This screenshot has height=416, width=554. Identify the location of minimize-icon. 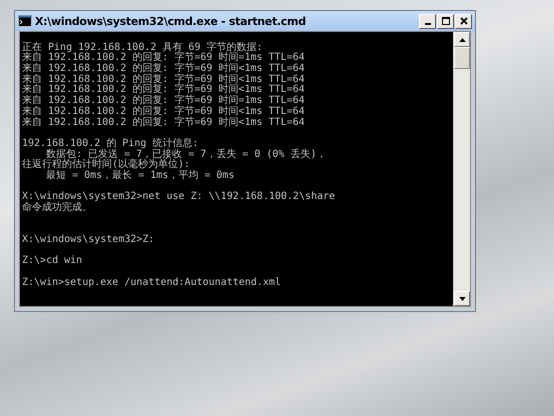
(427, 24).